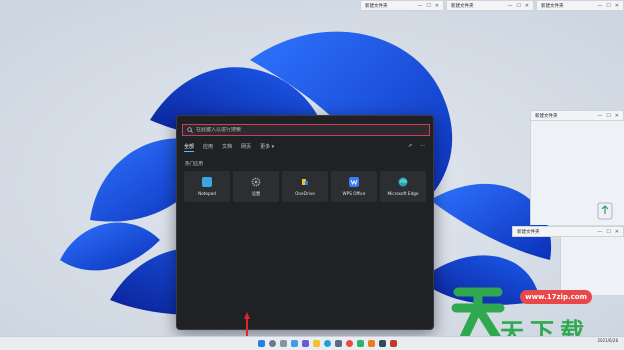 Image resolution: width=624 pixels, height=350 pixels. What do you see at coordinates (416, 146) in the screenshot?
I see `search-tab-actions: ⇗ ···` at bounding box center [416, 146].